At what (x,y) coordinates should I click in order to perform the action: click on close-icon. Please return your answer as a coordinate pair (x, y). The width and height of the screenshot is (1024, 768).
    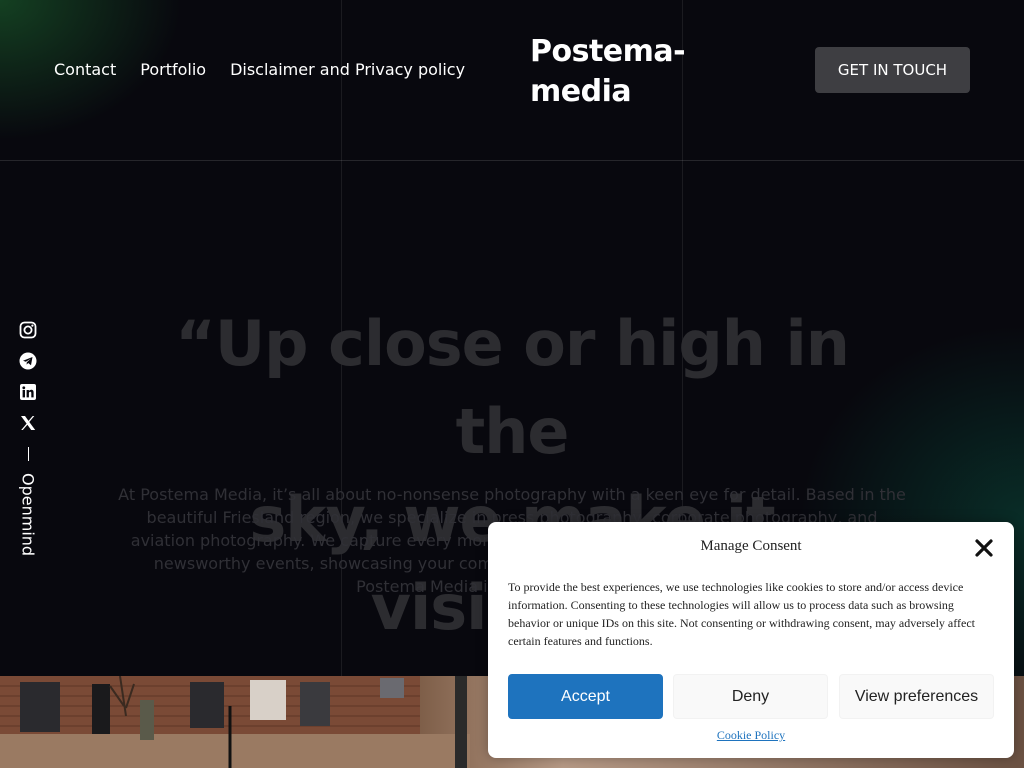
    Looking at the image, I should click on (984, 548).